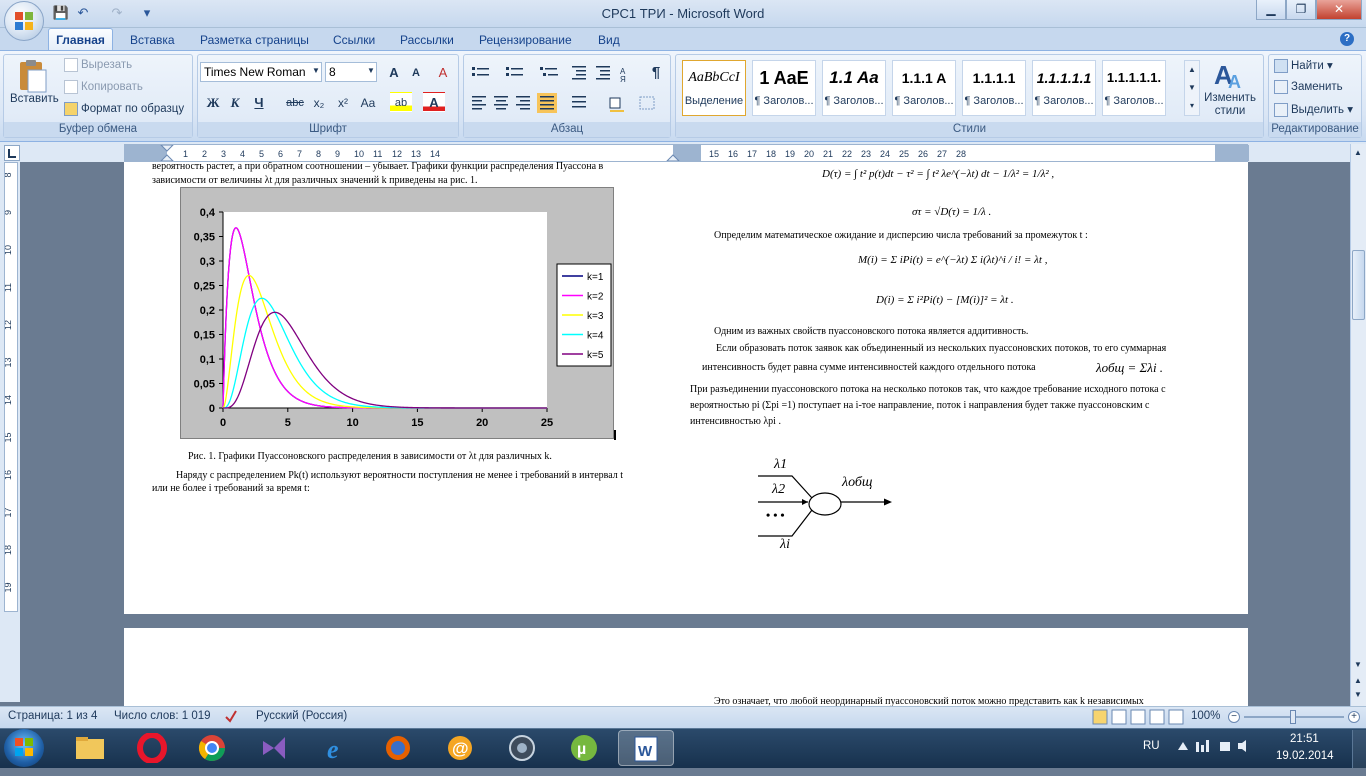  I want to click on vruler-tick-label: 16, so click(9, 475).